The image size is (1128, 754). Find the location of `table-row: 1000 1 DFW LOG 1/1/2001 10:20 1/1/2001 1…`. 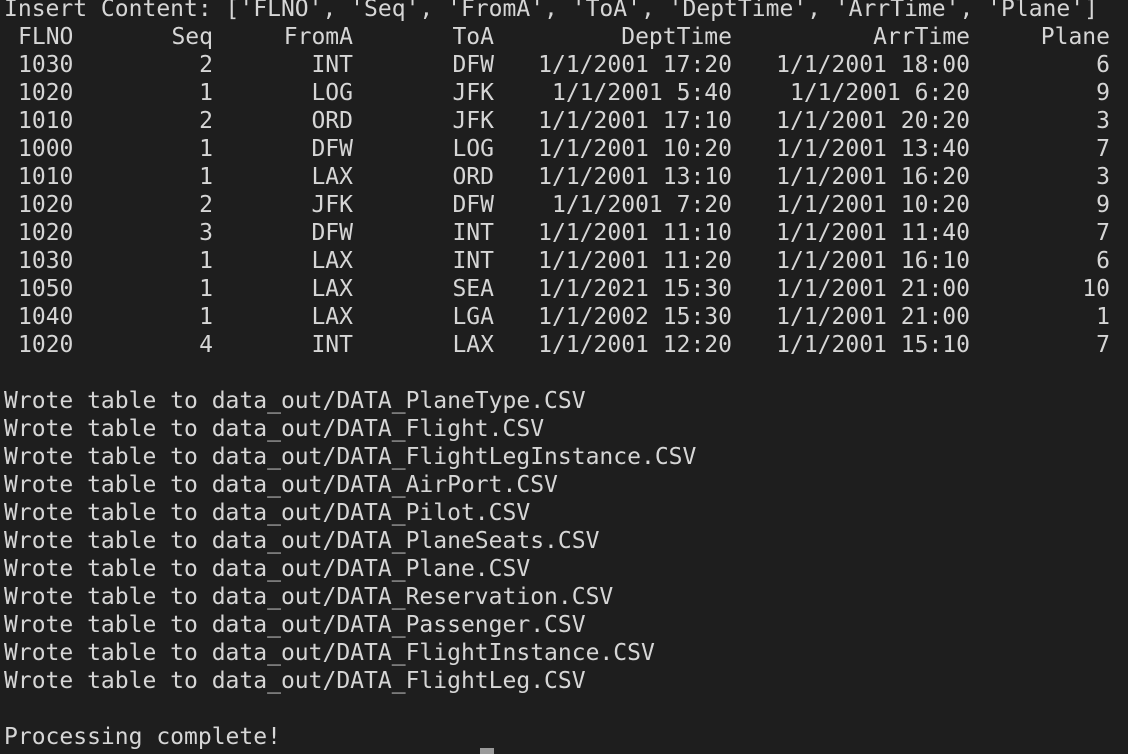

table-row: 1000 1 DFW LOG 1/1/2001 10:20 1/1/2001 1… is located at coordinates (564, 149).